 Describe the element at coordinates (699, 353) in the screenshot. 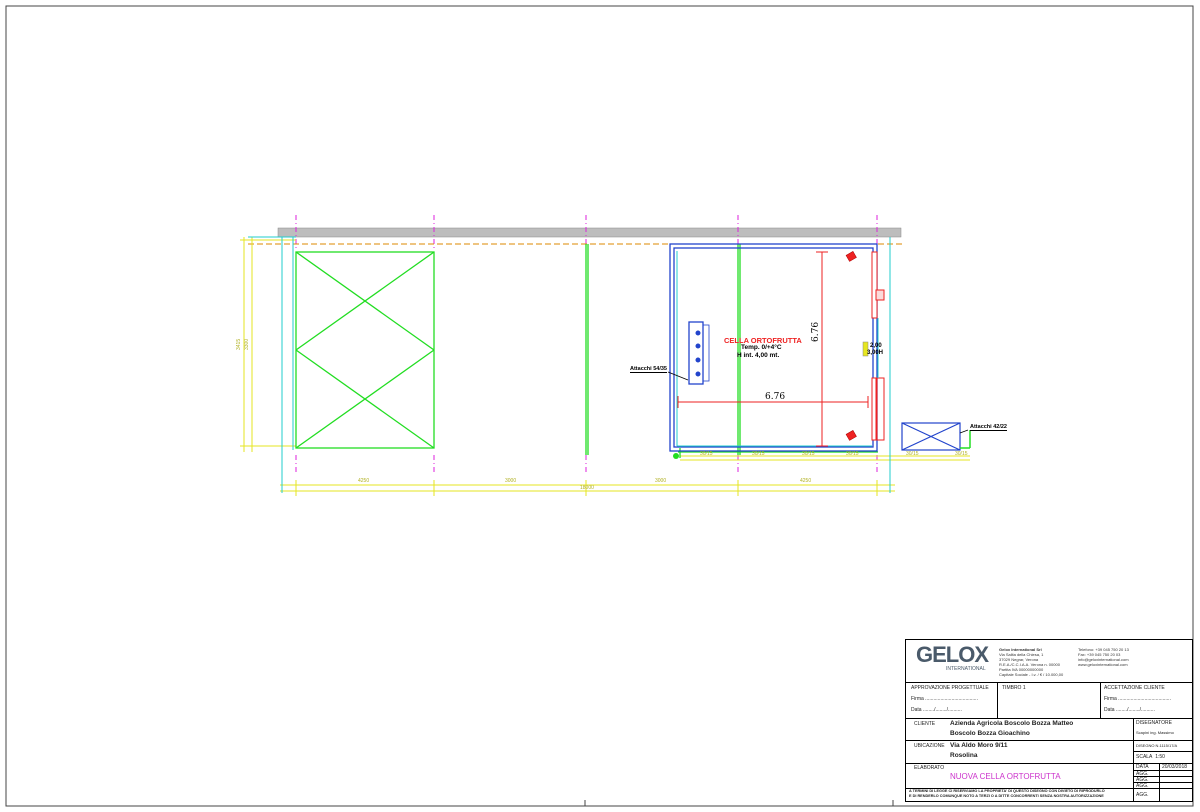

I see `evaporator-unit` at that location.